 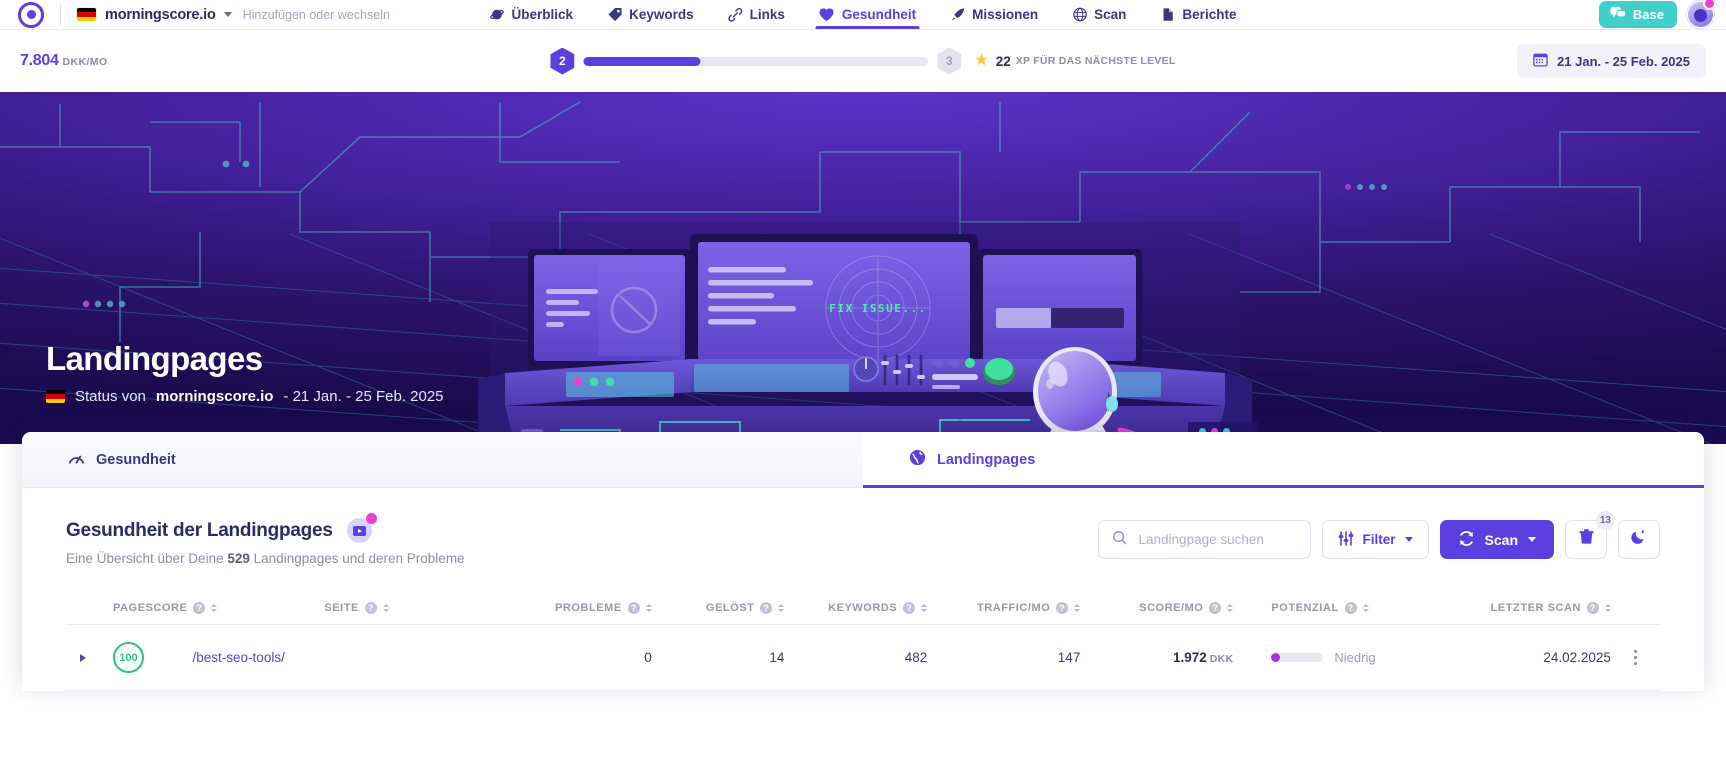 I want to click on base-chat-button: Base, so click(x=1637, y=14).